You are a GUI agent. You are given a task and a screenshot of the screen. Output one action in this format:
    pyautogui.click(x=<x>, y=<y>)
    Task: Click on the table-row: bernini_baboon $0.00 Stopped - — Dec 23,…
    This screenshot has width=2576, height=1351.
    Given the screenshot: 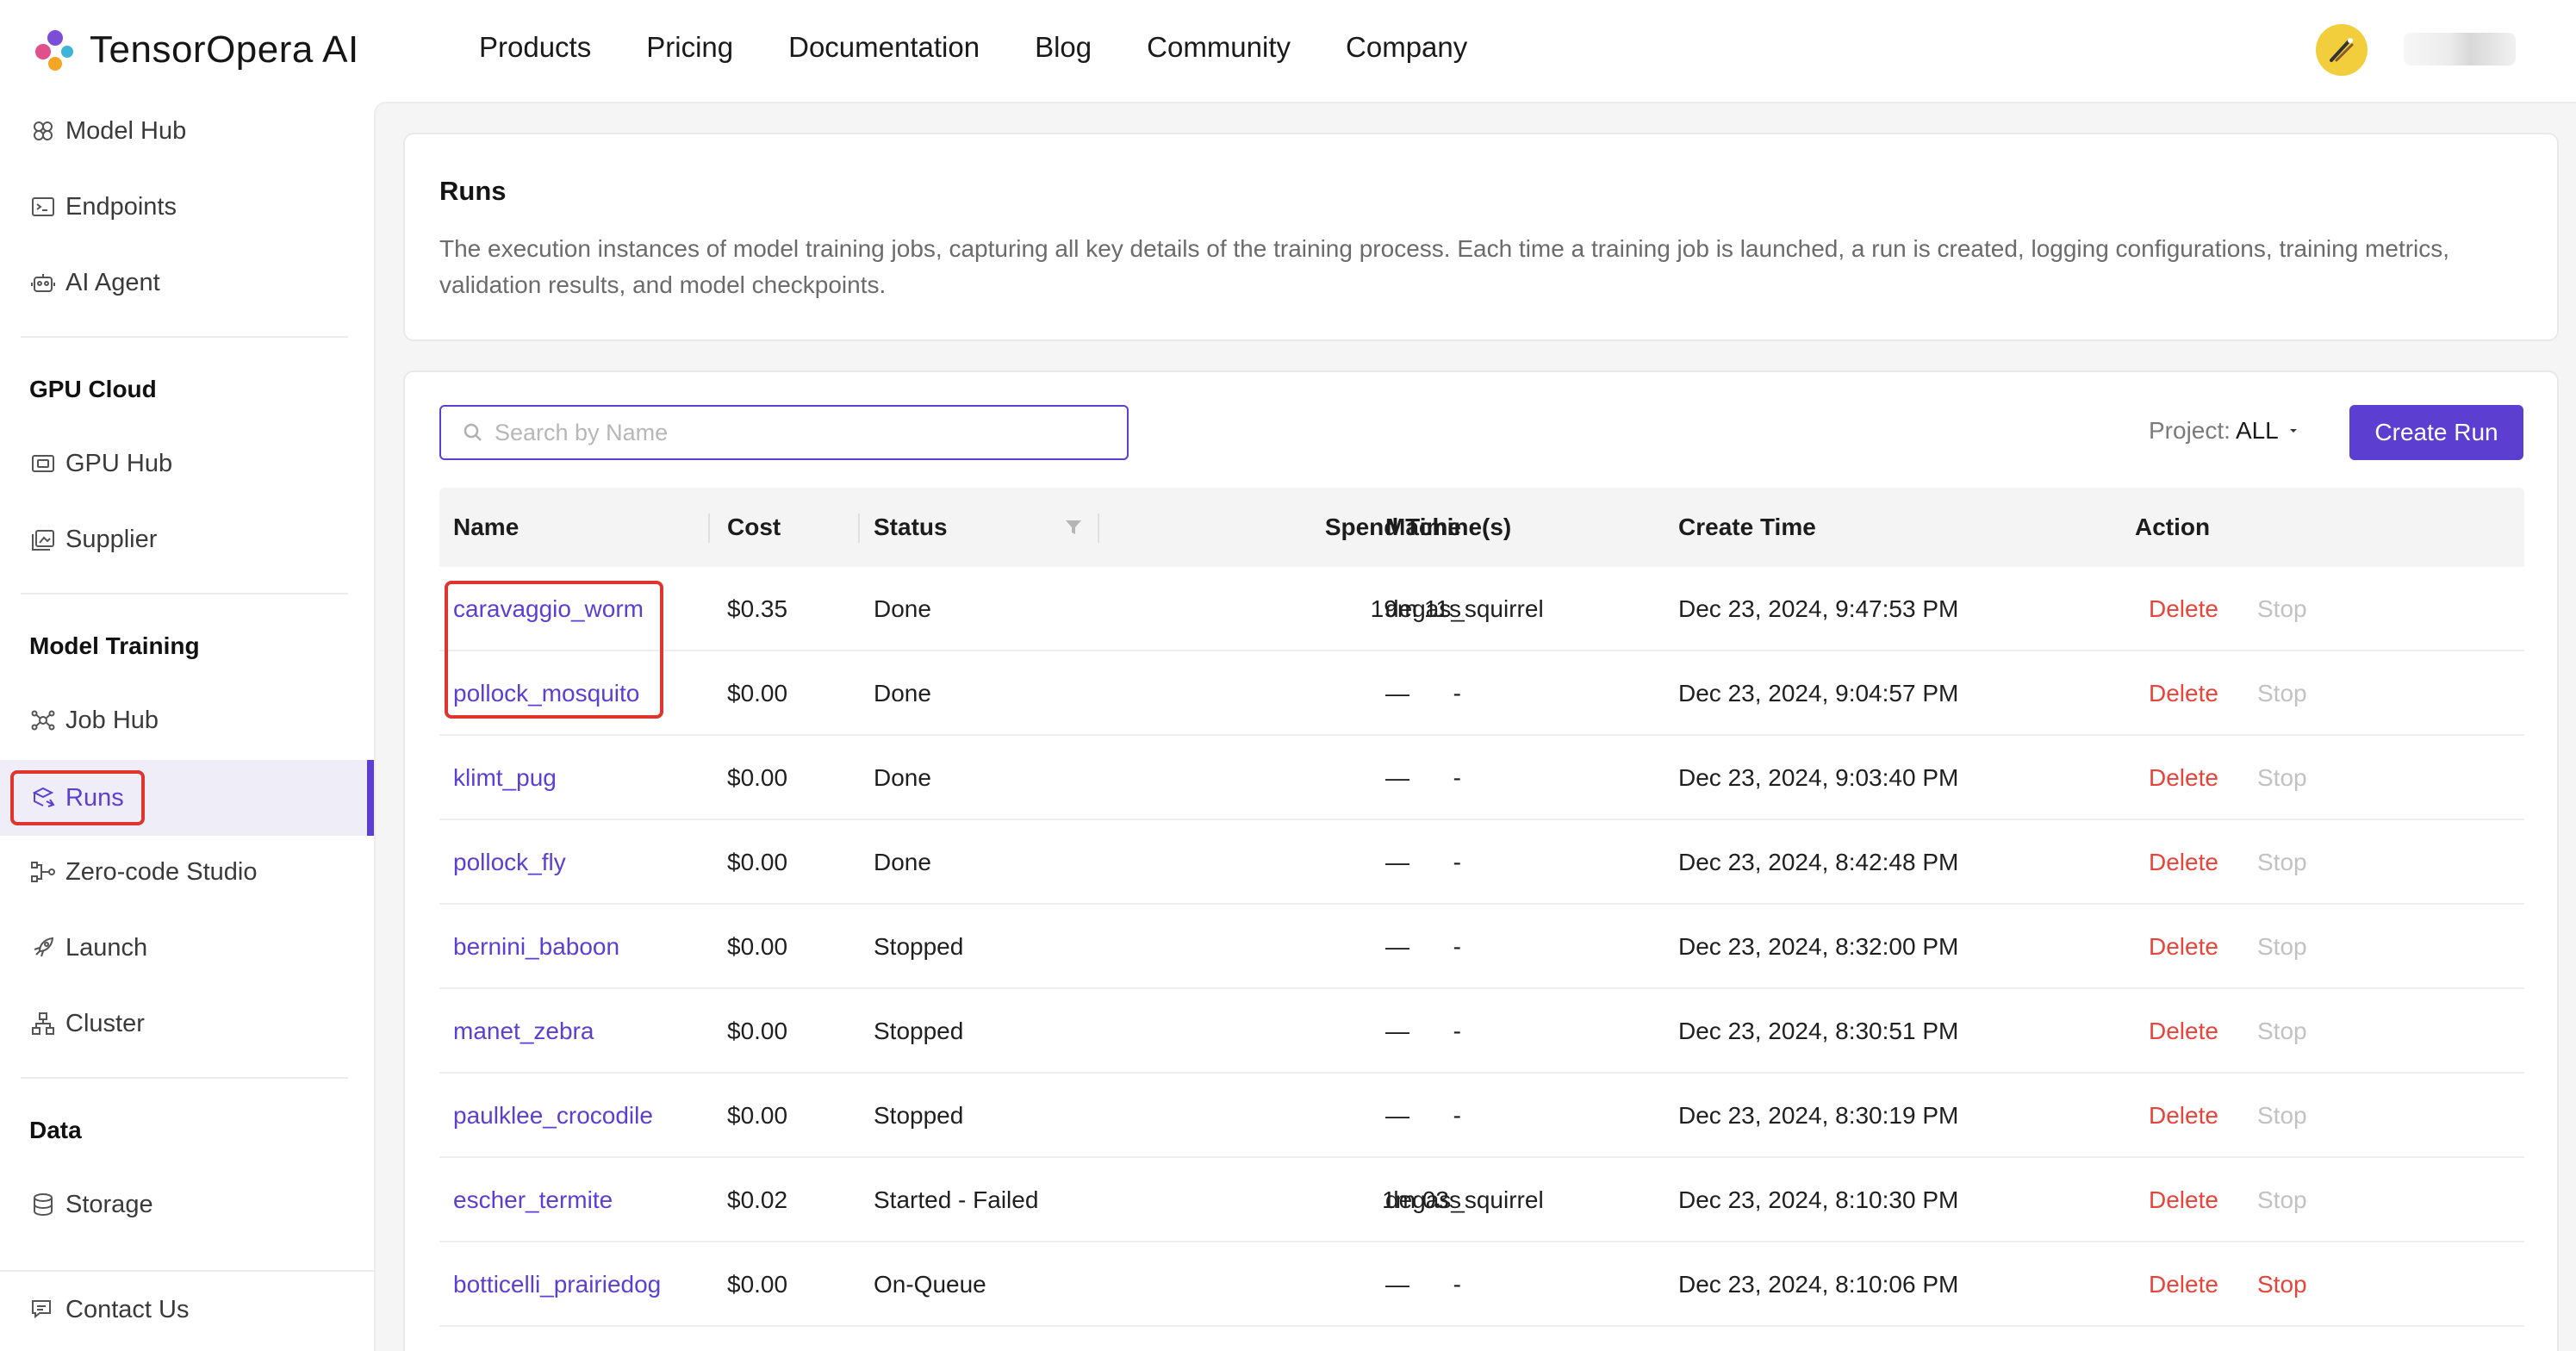 What is the action you would take?
    pyautogui.click(x=1482, y=947)
    